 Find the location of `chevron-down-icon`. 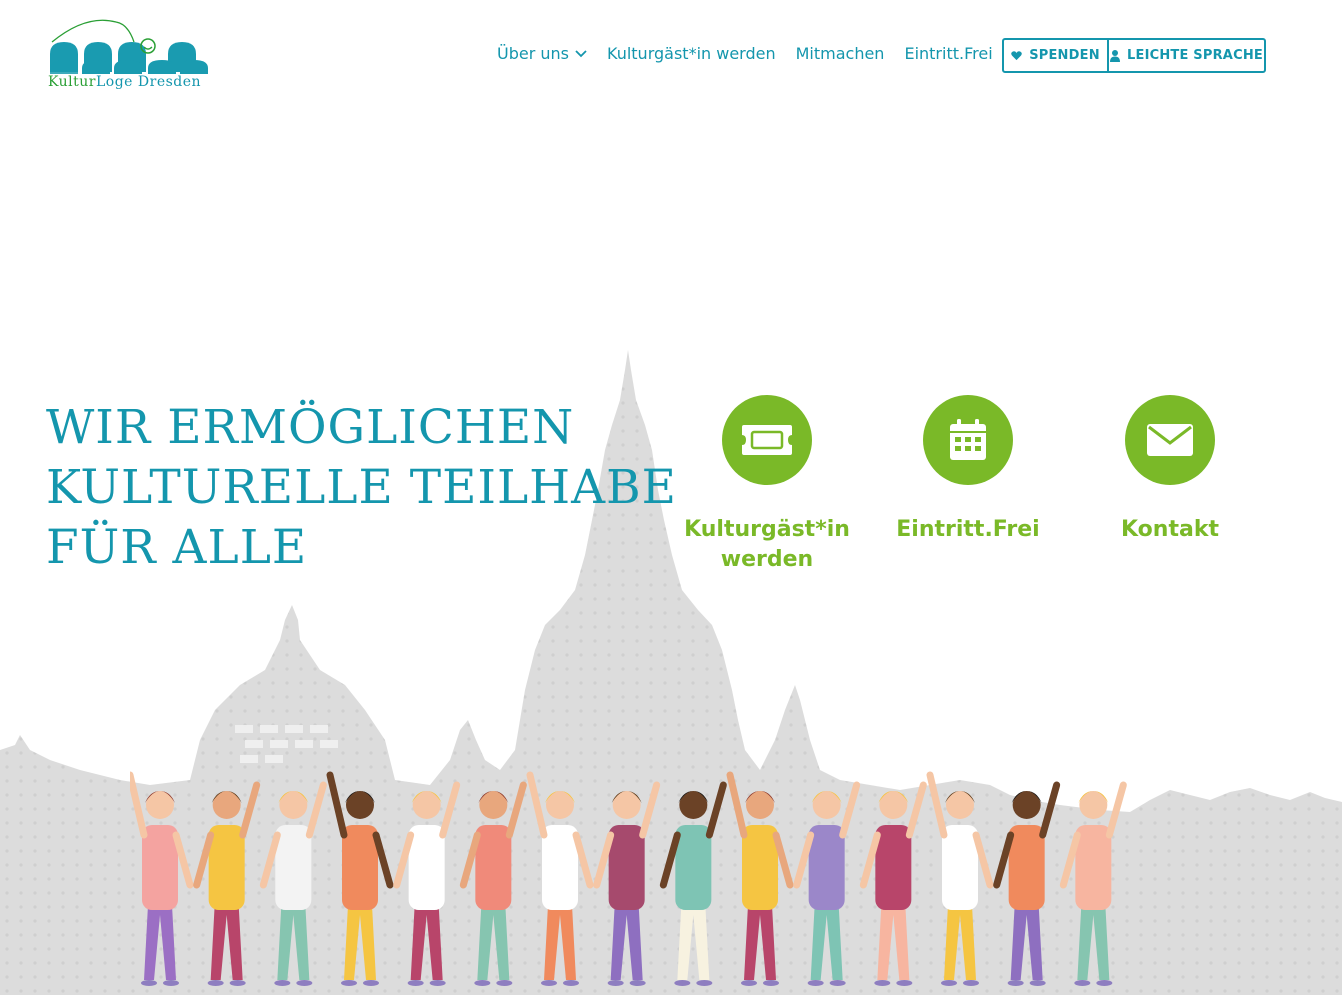

chevron-down-icon is located at coordinates (581, 53).